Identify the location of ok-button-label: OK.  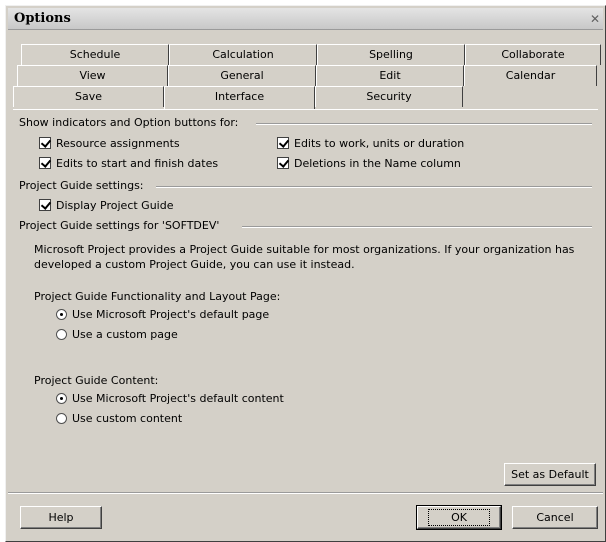
(459, 517).